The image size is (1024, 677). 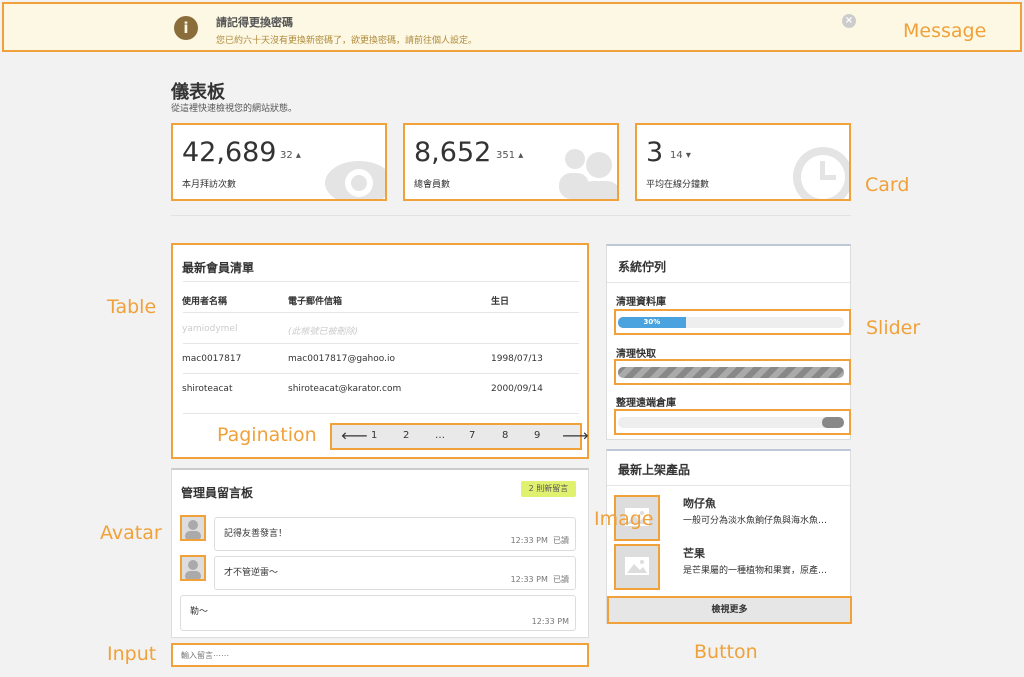 I want to click on annotation-slider: Slider, so click(x=893, y=328).